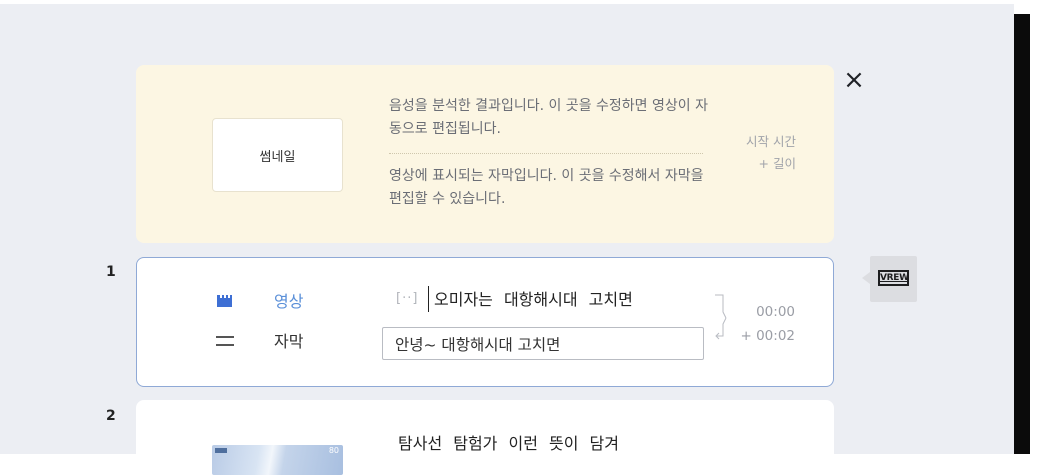 This screenshot has height=475, width=1047. What do you see at coordinates (508, 442) in the screenshot?
I see `transcript-words: 탐사선 탐험가 이런 뜻이 담겨` at bounding box center [508, 442].